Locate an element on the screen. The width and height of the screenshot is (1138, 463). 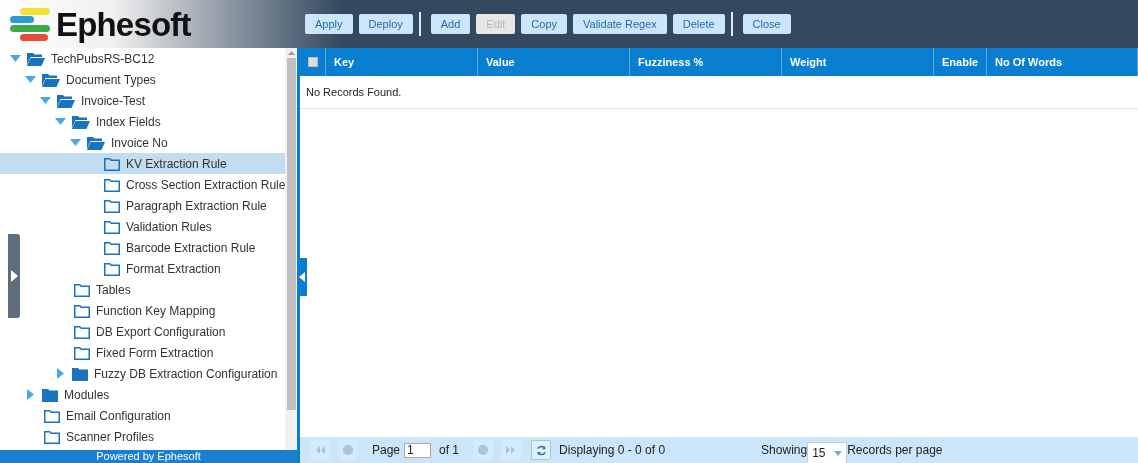
tree-item: Scanner Profiles is located at coordinates (142, 436).